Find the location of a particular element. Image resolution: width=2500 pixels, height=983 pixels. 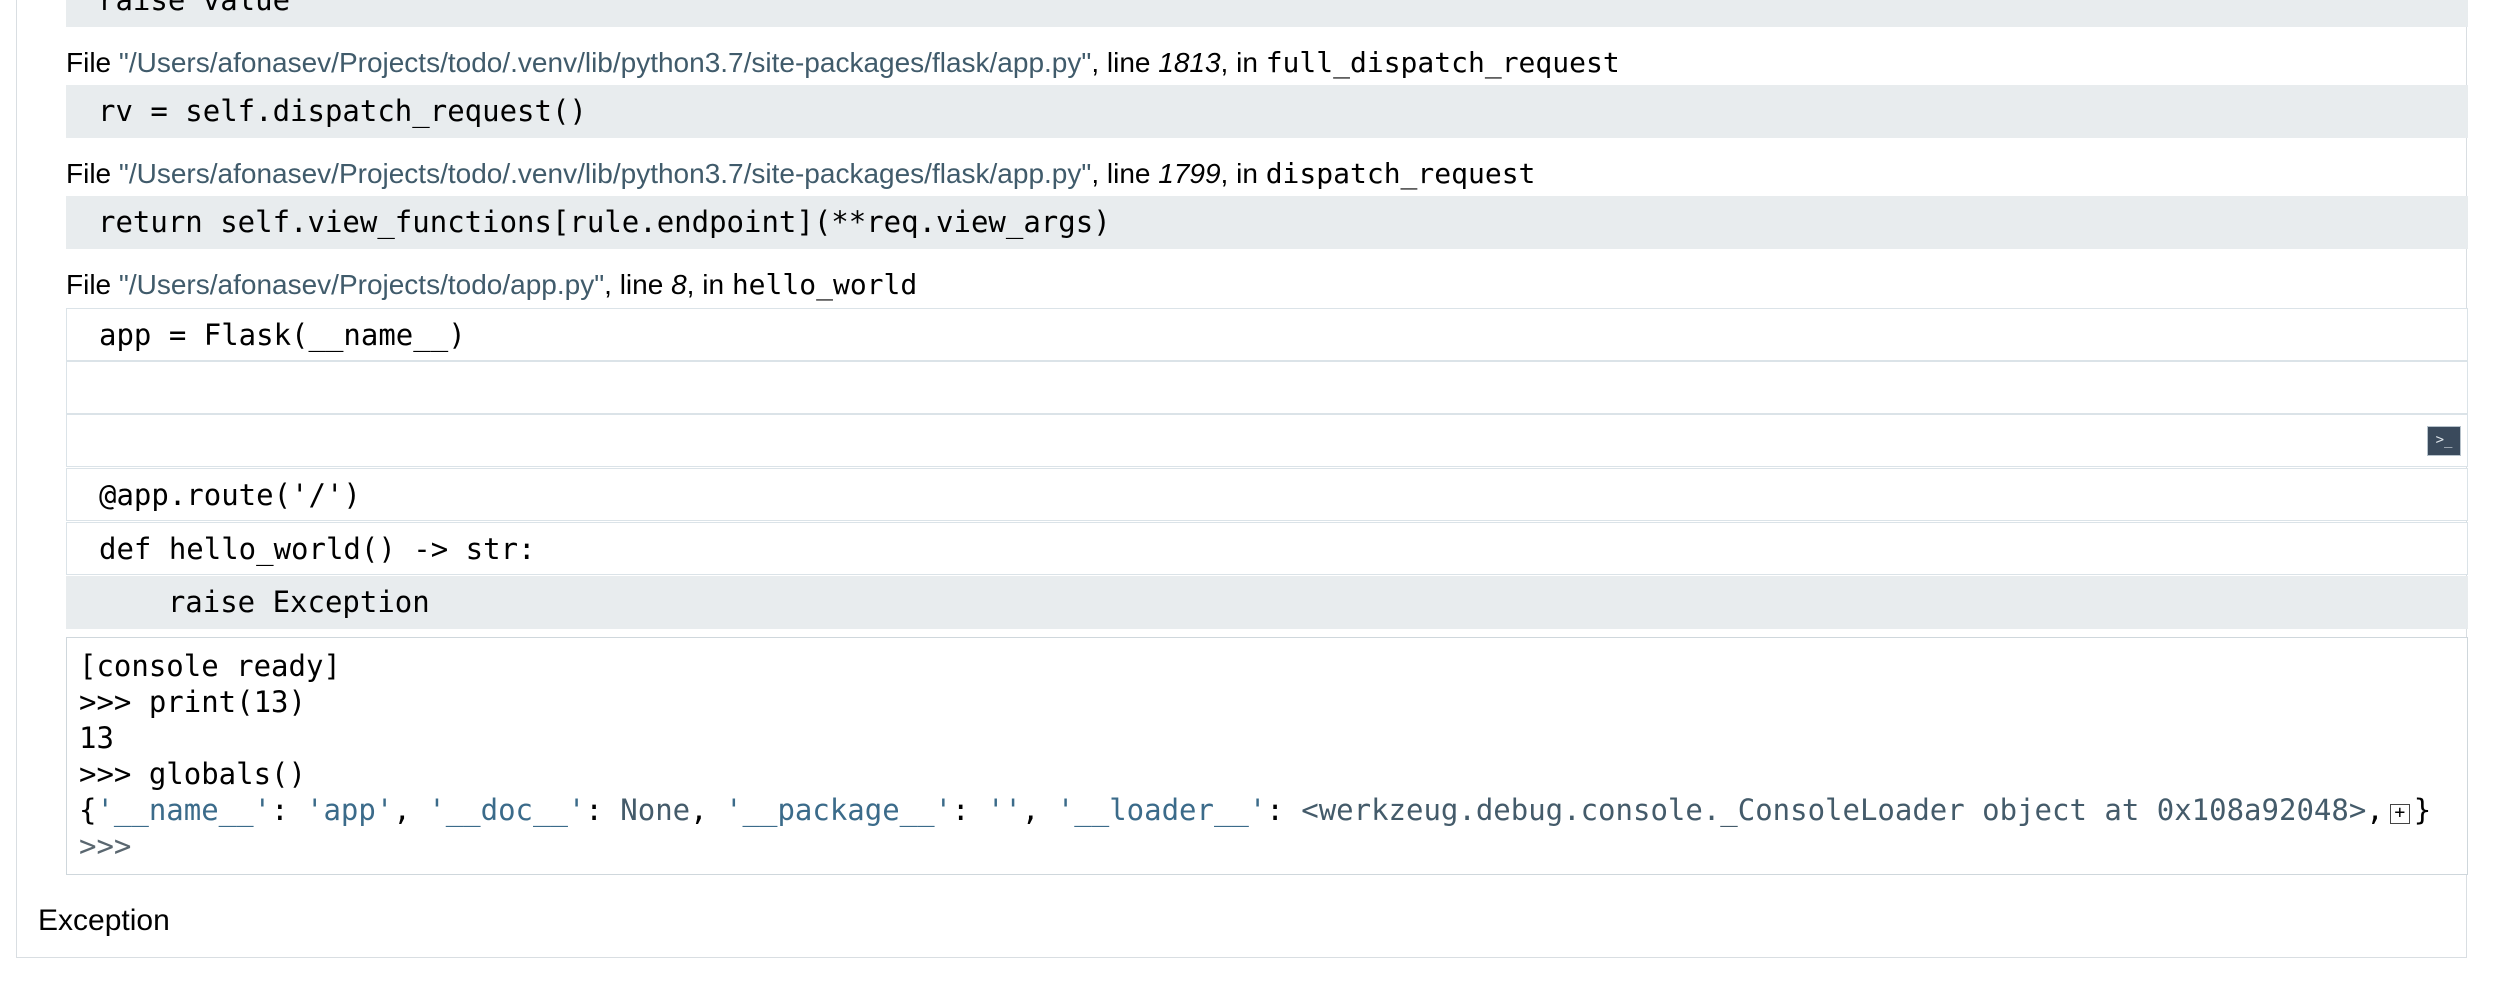

console-command: >>> globals() is located at coordinates (192, 774).